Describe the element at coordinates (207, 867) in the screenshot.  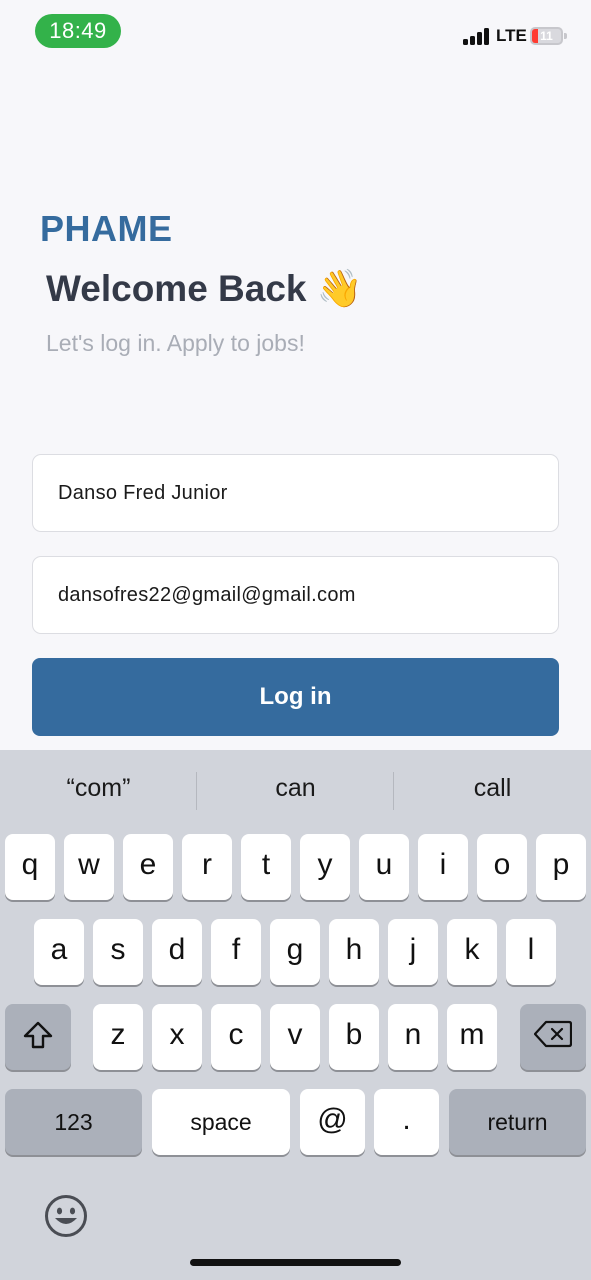
I see `key-r: r` at that location.